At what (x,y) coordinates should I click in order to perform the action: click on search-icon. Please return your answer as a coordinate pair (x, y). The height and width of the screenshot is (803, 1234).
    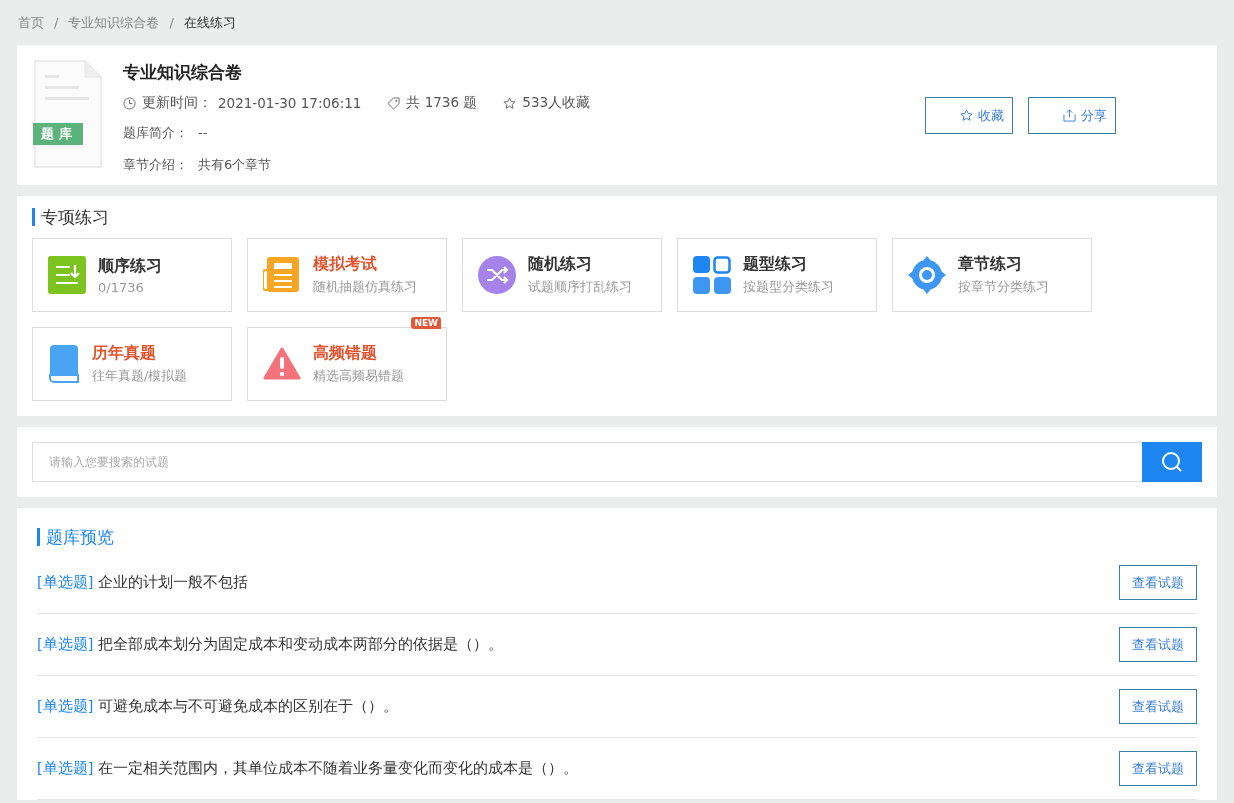
    Looking at the image, I should click on (1172, 462).